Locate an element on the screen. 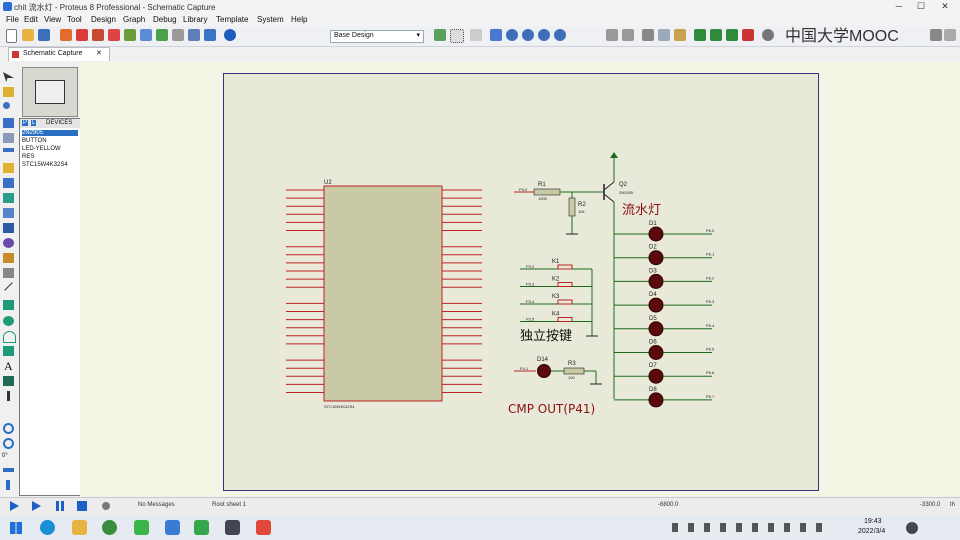 This screenshot has height=540, width=960. schematic-icon is located at coordinates (82, 35).